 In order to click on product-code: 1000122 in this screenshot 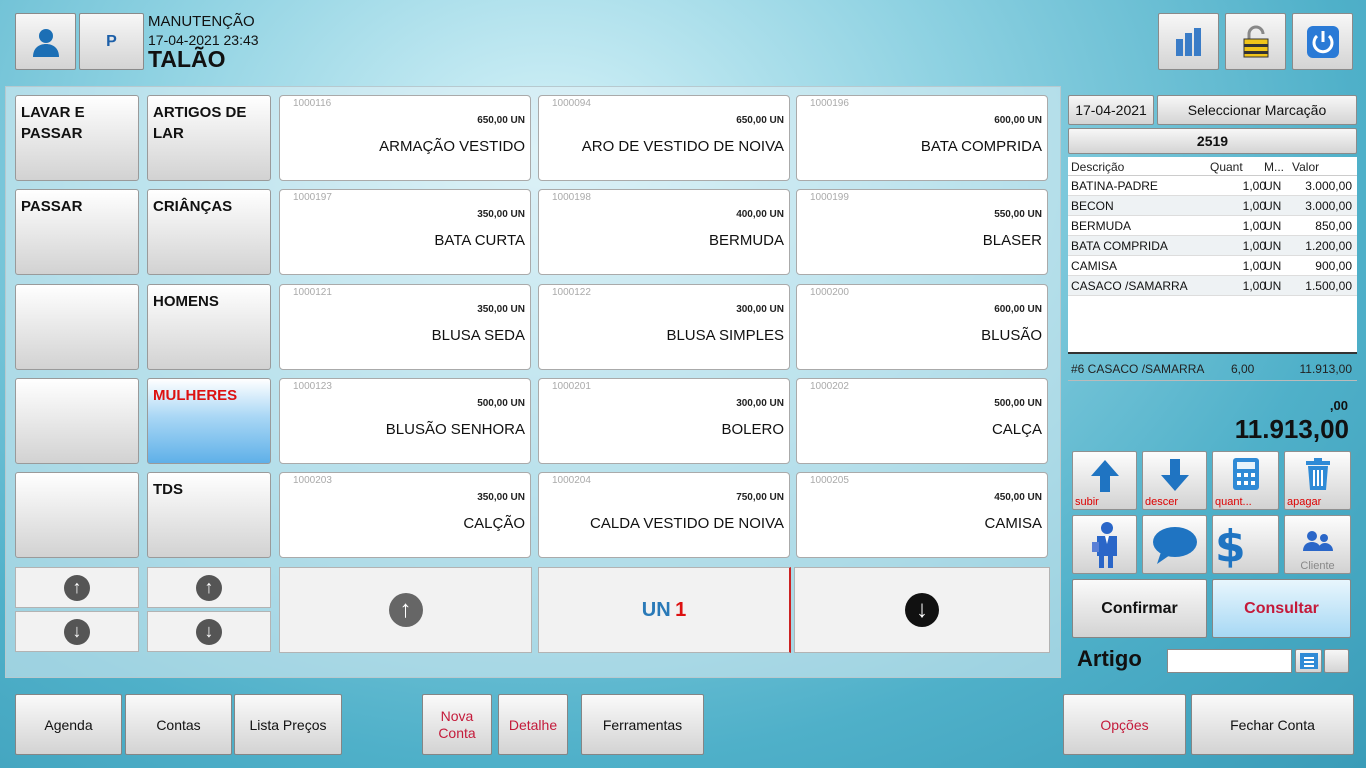, I will do `click(571, 292)`.